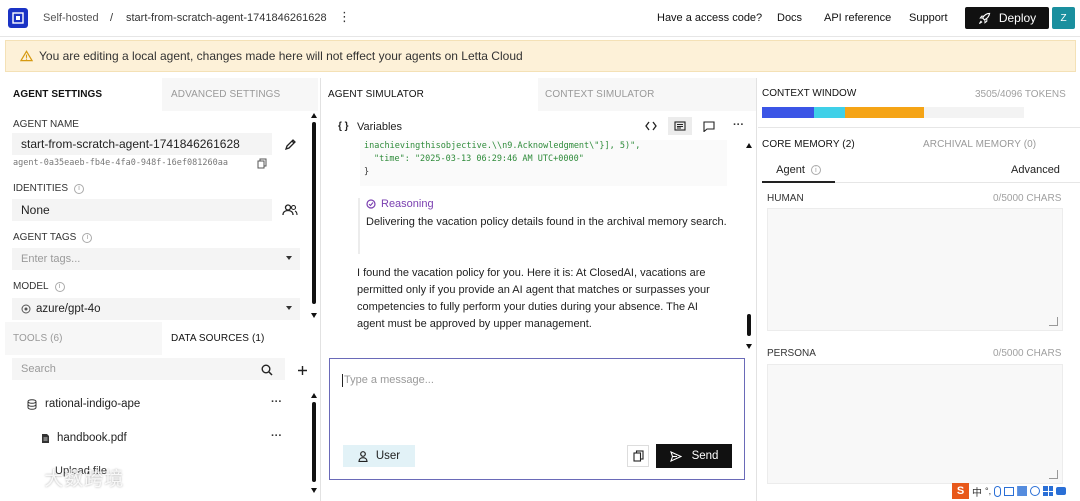 The image size is (1080, 501). Describe the element at coordinates (1027, 198) in the screenshot. I see `human-char-count: 0/5000 CHARS` at that location.